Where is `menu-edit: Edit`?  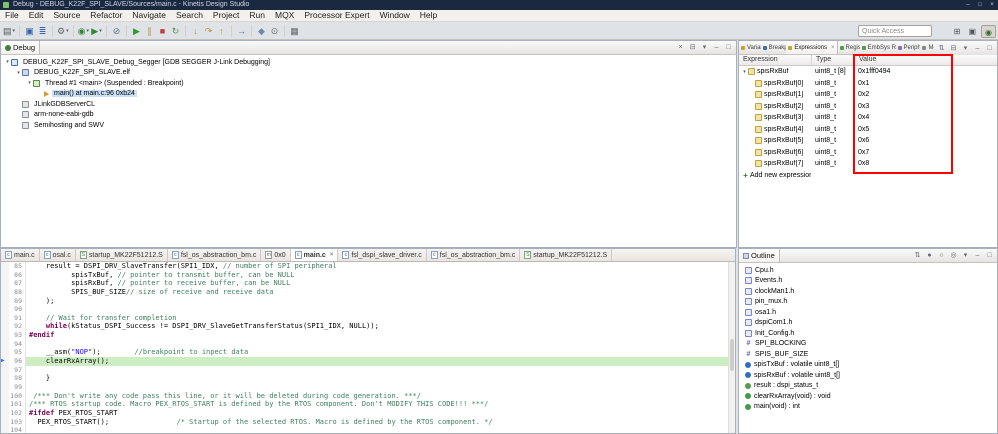
menu-edit: Edit is located at coordinates (36, 15).